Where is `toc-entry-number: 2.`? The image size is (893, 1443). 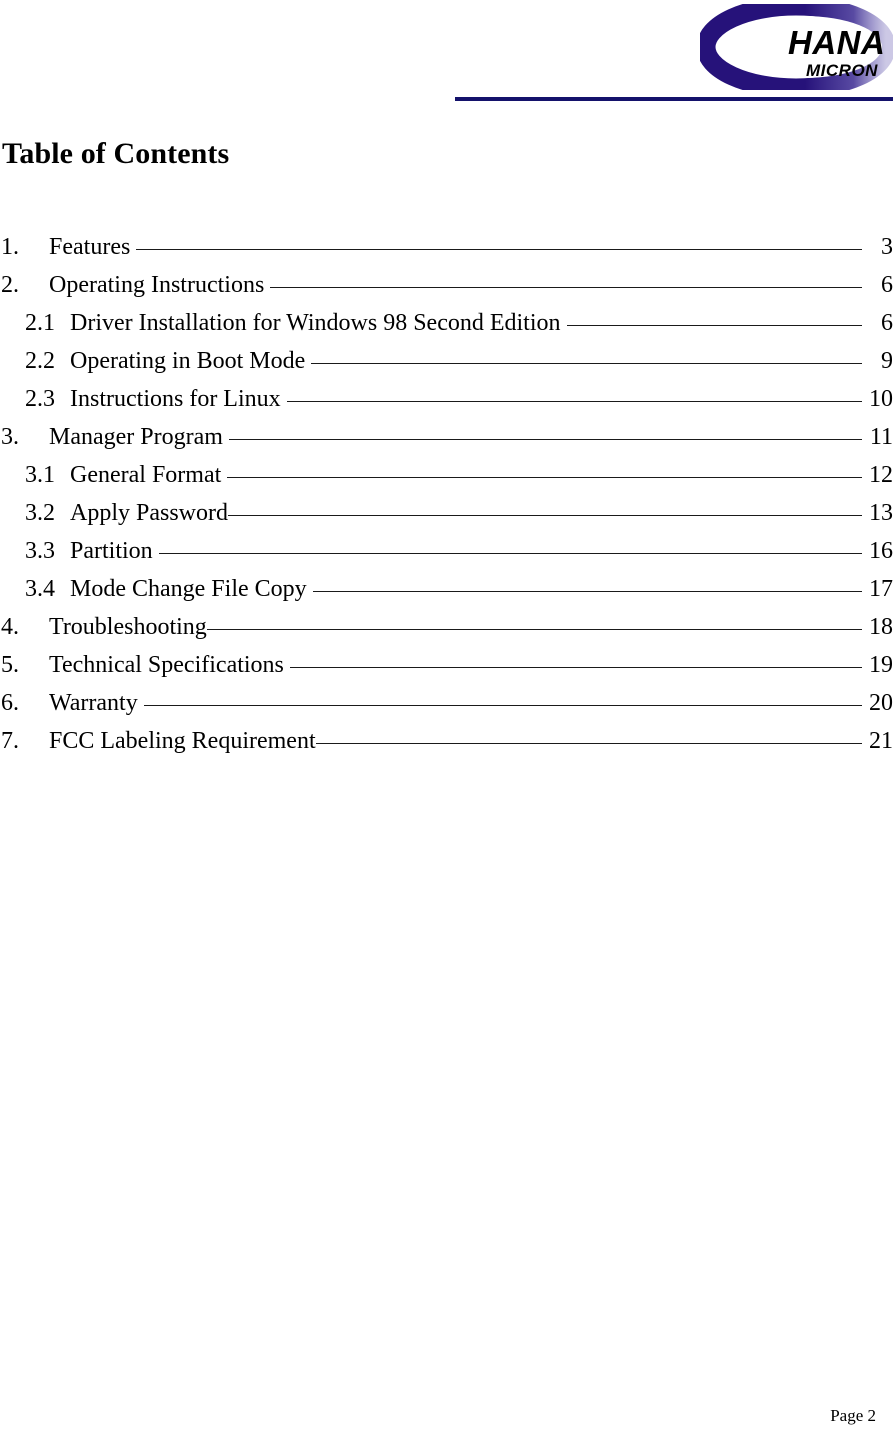 toc-entry-number: 2. is located at coordinates (10, 285).